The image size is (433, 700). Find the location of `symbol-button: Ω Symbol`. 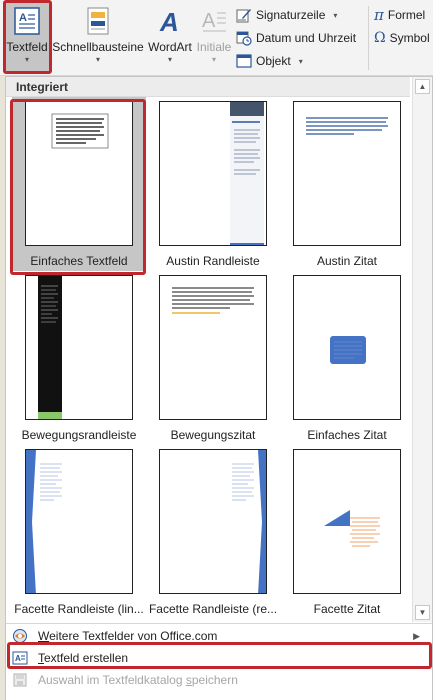

symbol-button: Ω Symbol is located at coordinates (402, 38).